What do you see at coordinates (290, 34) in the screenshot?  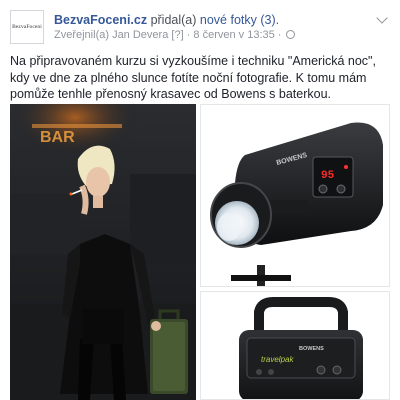 I see `globe-icon` at bounding box center [290, 34].